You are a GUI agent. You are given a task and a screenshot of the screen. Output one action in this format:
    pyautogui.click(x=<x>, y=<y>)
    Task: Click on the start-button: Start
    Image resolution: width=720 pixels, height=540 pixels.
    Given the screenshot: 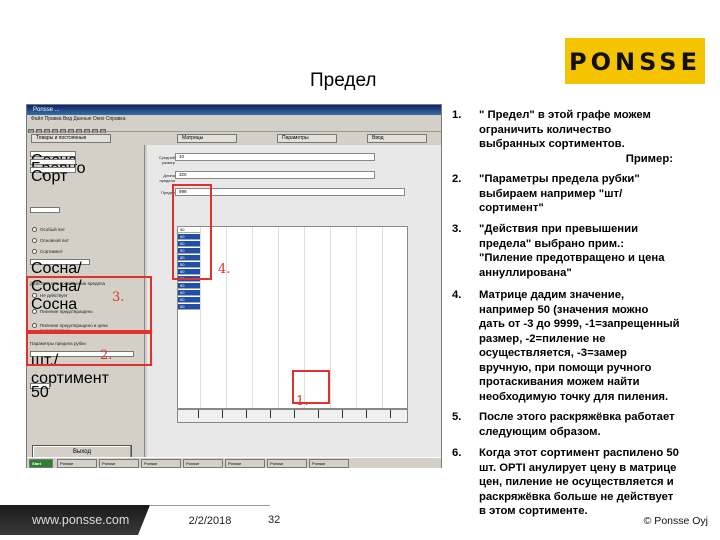 What is the action you would take?
    pyautogui.click(x=41, y=463)
    